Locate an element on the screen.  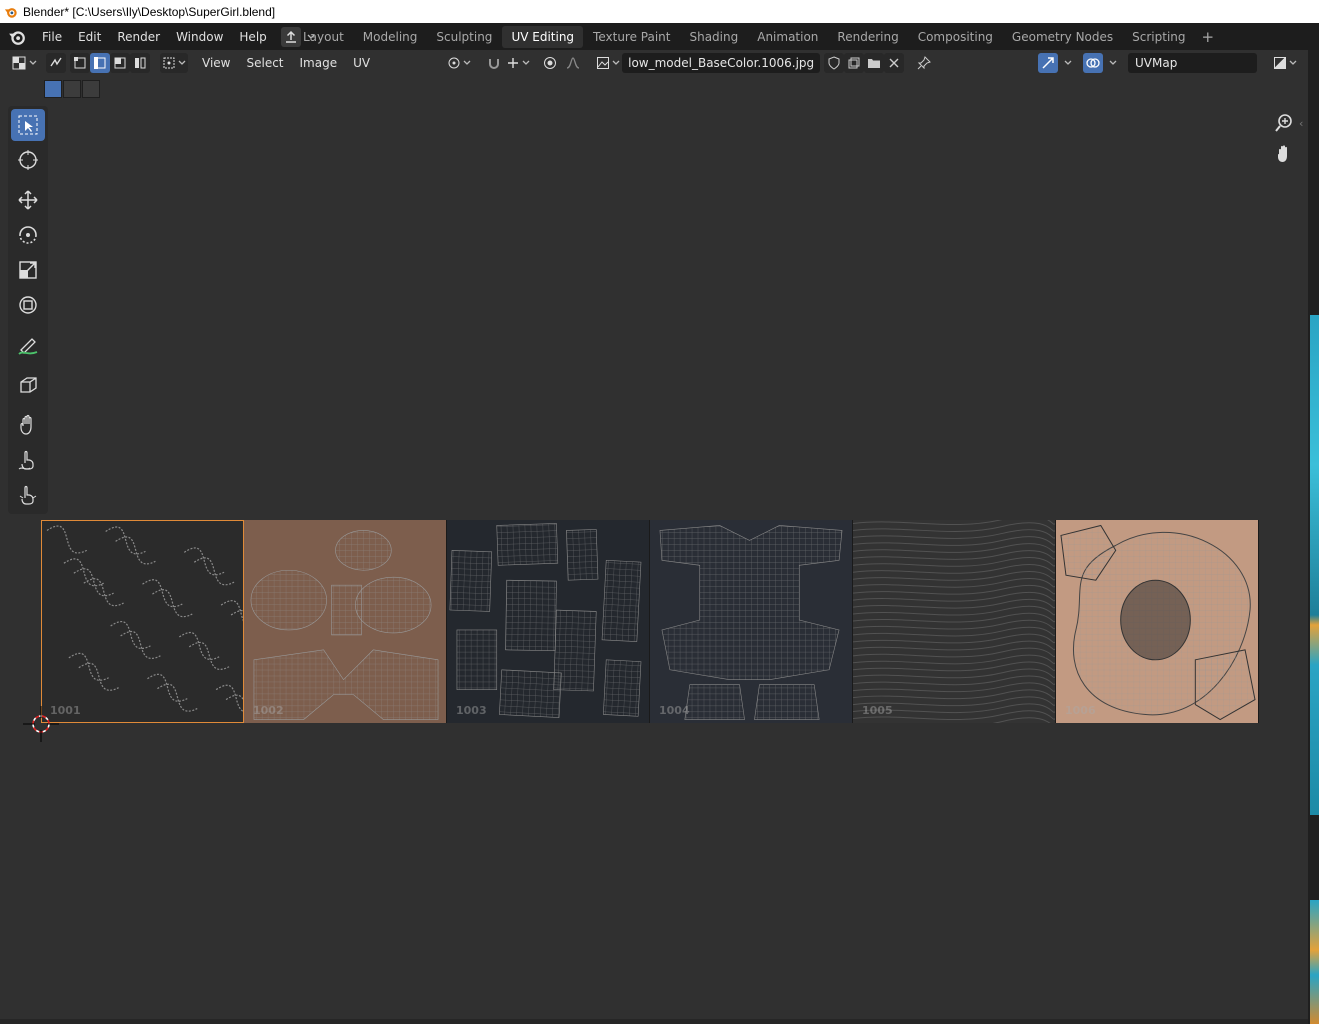
new-image-icon is located at coordinates (854, 63).